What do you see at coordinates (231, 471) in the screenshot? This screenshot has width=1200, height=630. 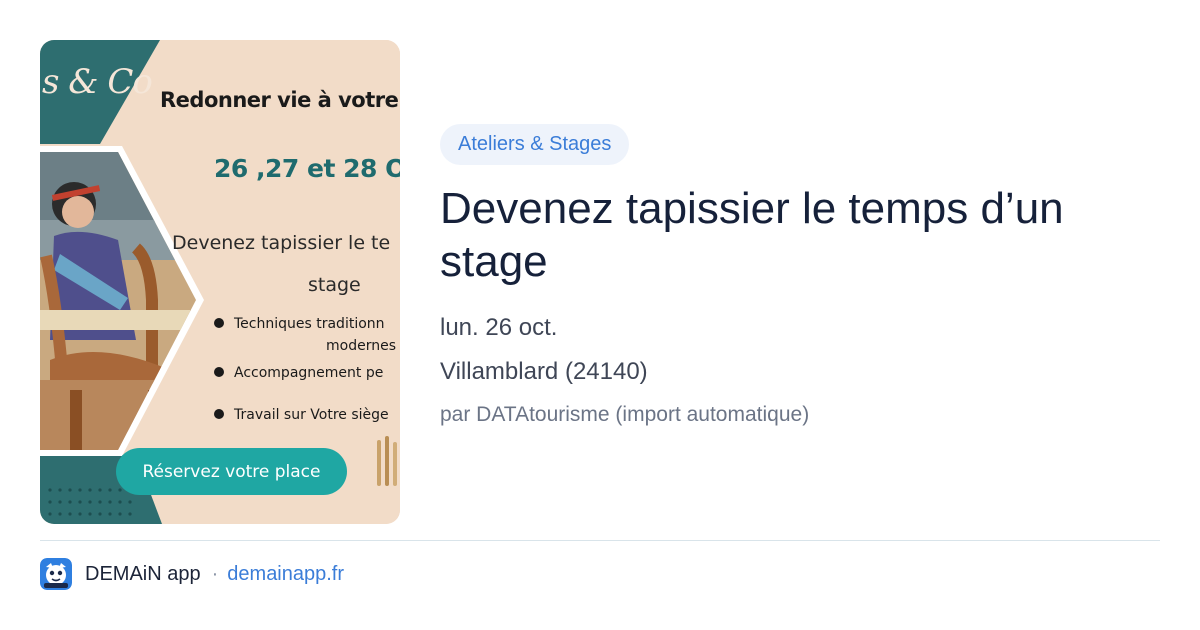 I see `poster-reserve-button: Réservez votre place` at bounding box center [231, 471].